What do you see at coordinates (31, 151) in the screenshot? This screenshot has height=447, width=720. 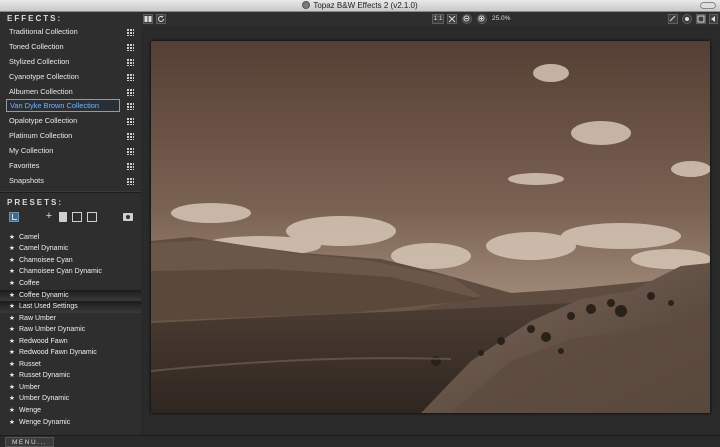 I see `effect-collection-label: My Collection` at bounding box center [31, 151].